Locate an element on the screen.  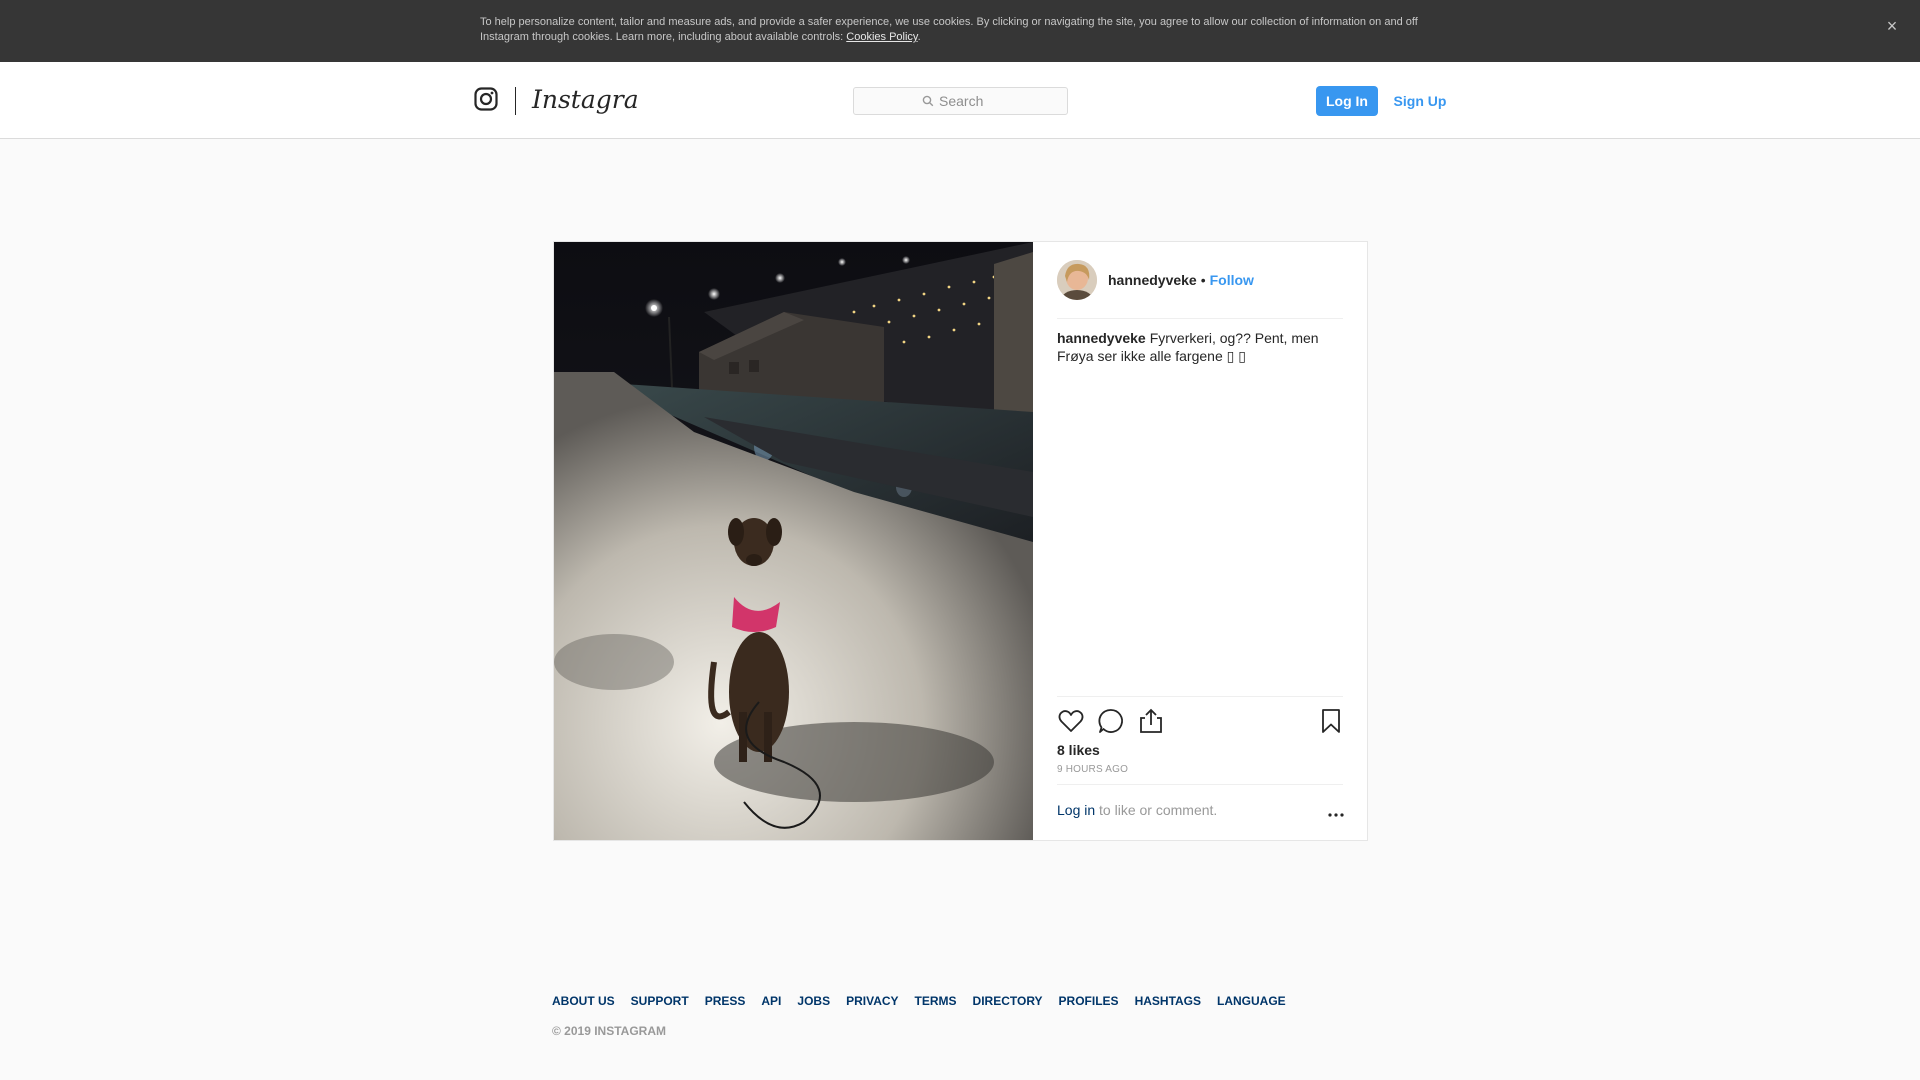
footer-link-support: Support is located at coordinates (660, 1001).